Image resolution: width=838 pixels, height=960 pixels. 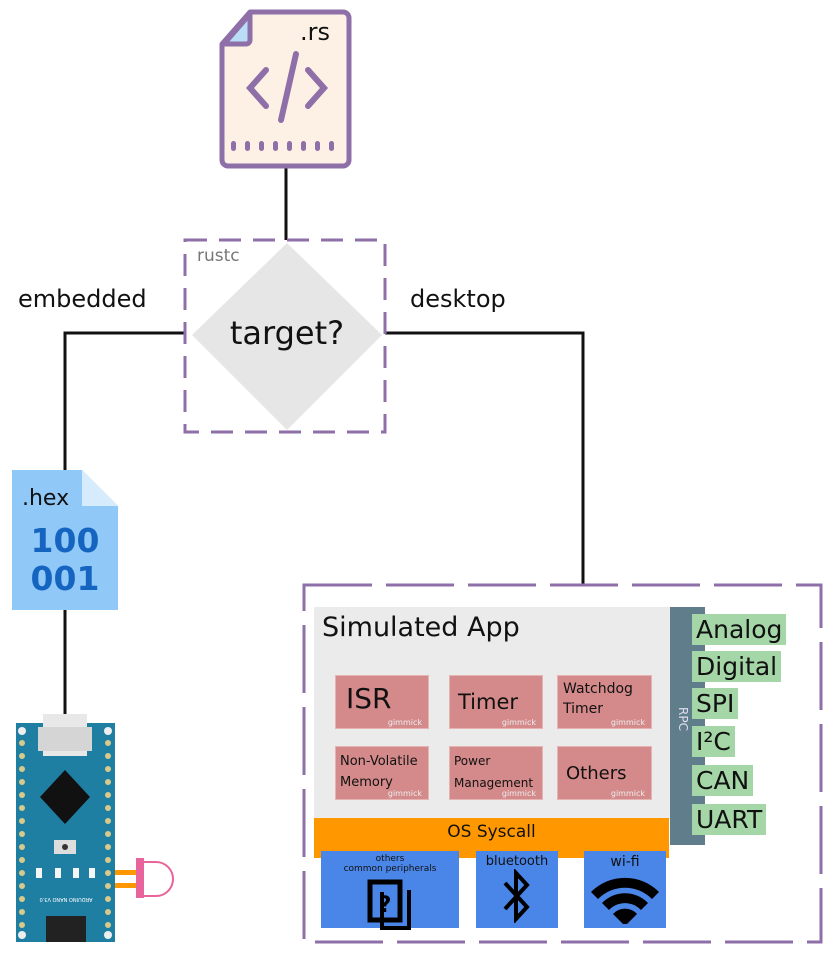 I want to click on peripheral-bluetooth: bluetooth, so click(x=517, y=889).